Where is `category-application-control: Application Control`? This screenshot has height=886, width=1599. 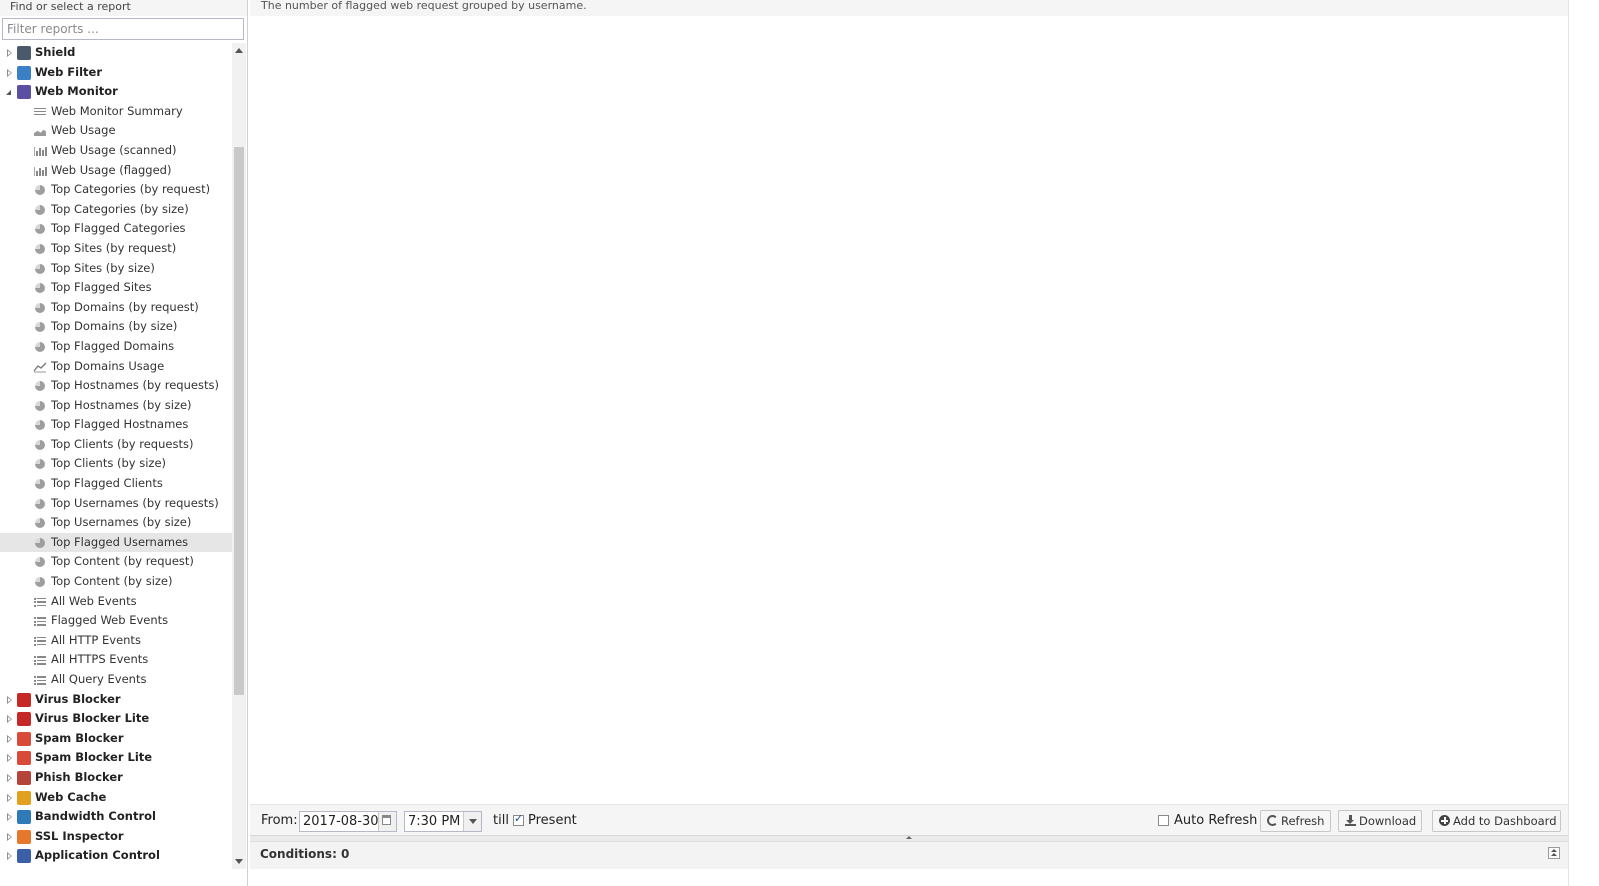
category-application-control: Application Control is located at coordinates (116, 856).